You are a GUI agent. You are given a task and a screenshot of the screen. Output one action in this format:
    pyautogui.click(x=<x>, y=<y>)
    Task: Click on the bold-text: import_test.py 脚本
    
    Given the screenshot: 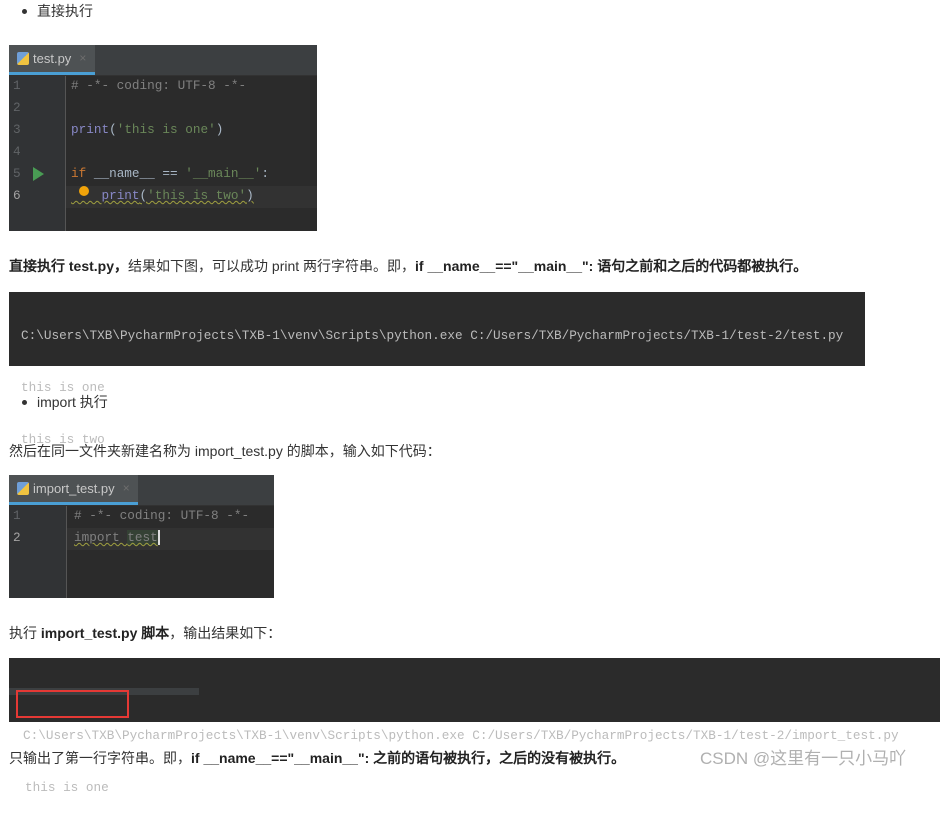 What is the action you would take?
    pyautogui.click(x=105, y=633)
    